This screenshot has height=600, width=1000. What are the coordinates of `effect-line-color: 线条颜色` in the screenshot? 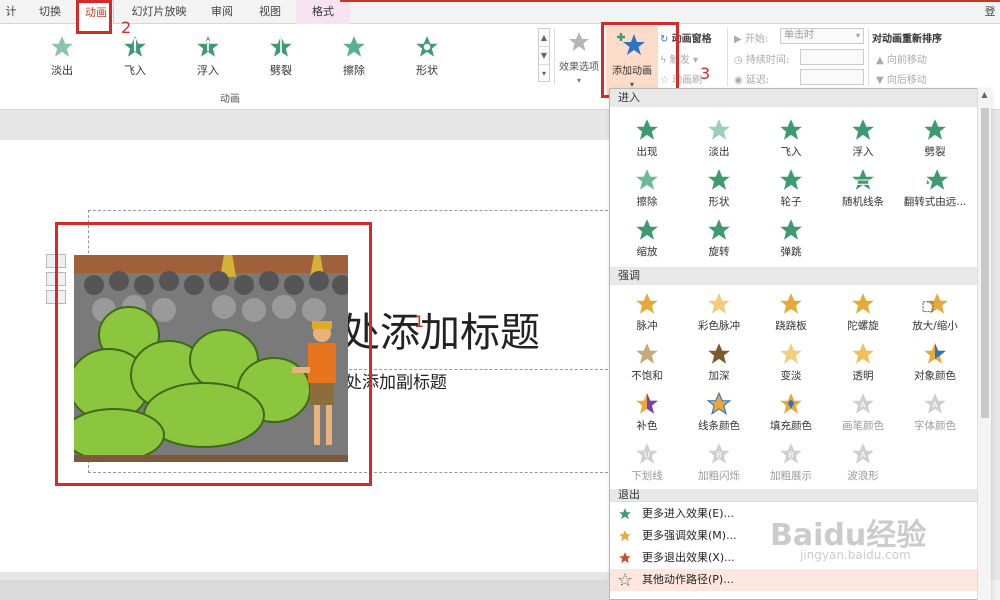 It's located at (719, 415).